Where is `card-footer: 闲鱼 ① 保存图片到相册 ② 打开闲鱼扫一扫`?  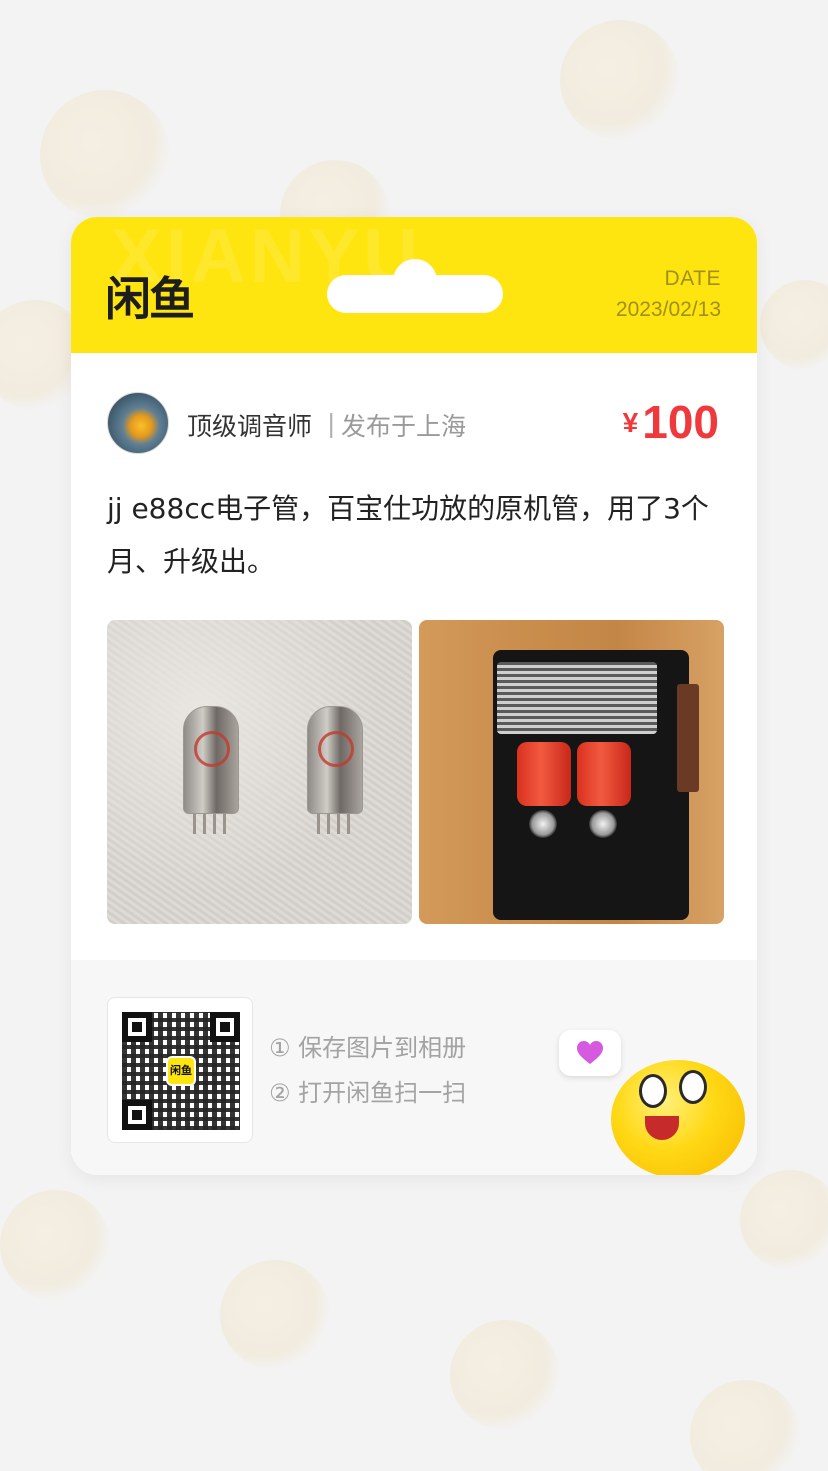 card-footer: 闲鱼 ① 保存图片到相册 ② 打开闲鱼扫一扫 is located at coordinates (414, 1067).